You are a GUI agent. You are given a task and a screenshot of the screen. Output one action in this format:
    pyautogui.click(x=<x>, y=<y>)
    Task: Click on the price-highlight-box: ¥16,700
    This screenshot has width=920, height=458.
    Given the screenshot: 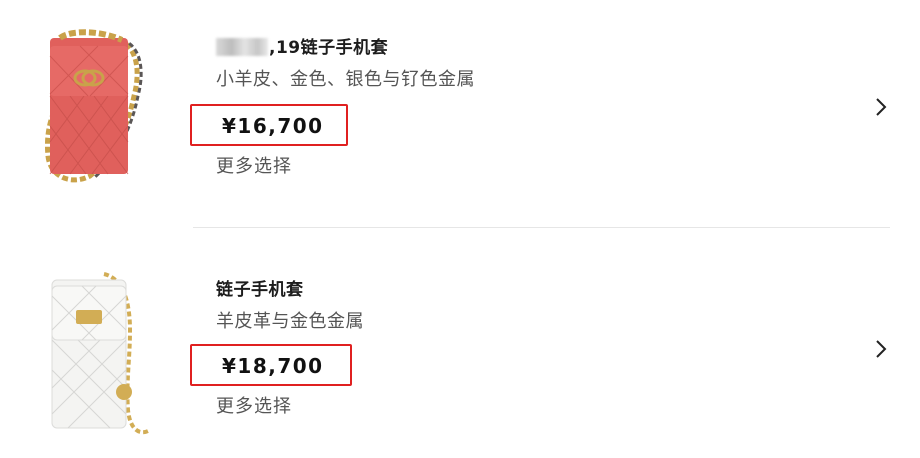 What is the action you would take?
    pyautogui.click(x=269, y=125)
    